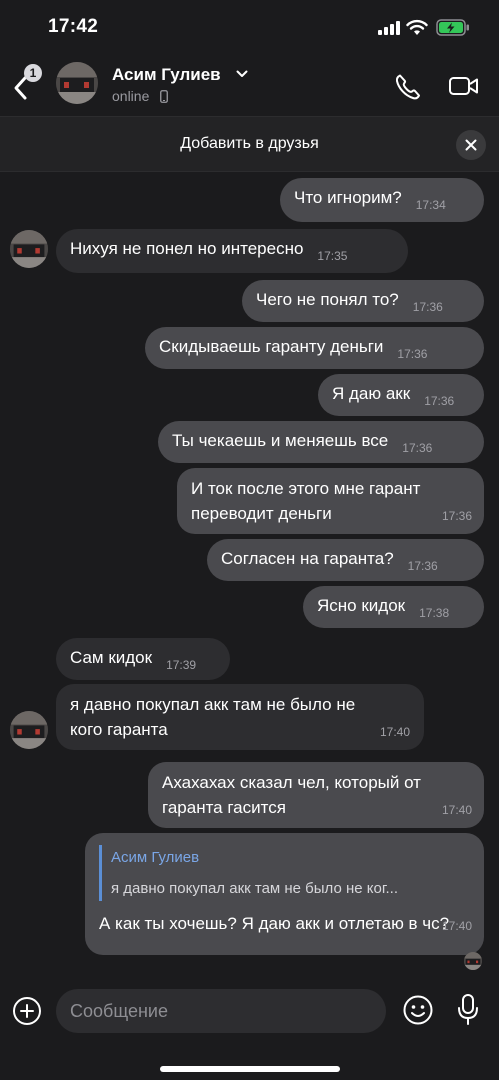 The height and width of the screenshot is (1080, 499). What do you see at coordinates (430, 205) in the screenshot?
I see `message-time: 17:34` at bounding box center [430, 205].